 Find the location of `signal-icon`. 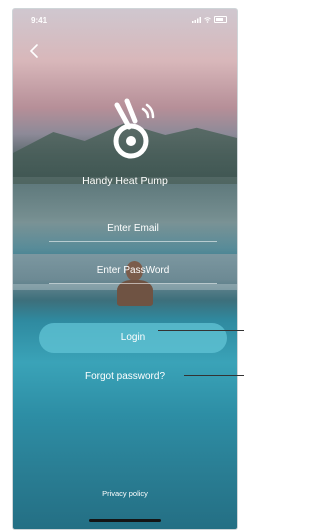

signal-icon is located at coordinates (196, 19).